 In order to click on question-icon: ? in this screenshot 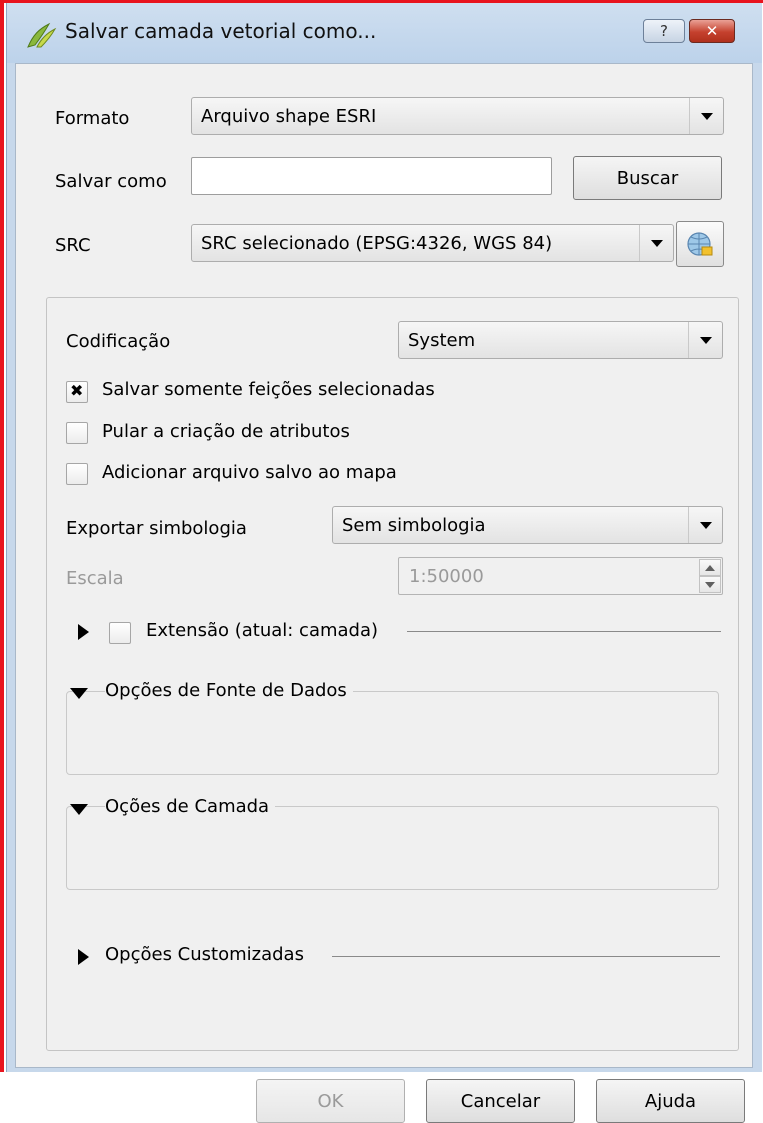, I will do `click(664, 31)`.